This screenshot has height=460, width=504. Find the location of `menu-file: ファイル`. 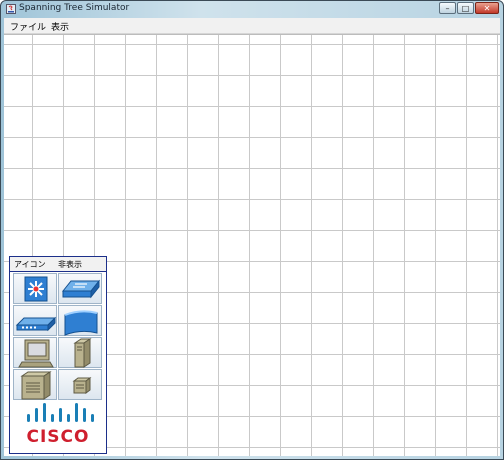

menu-file: ファイル is located at coordinates (28, 26).